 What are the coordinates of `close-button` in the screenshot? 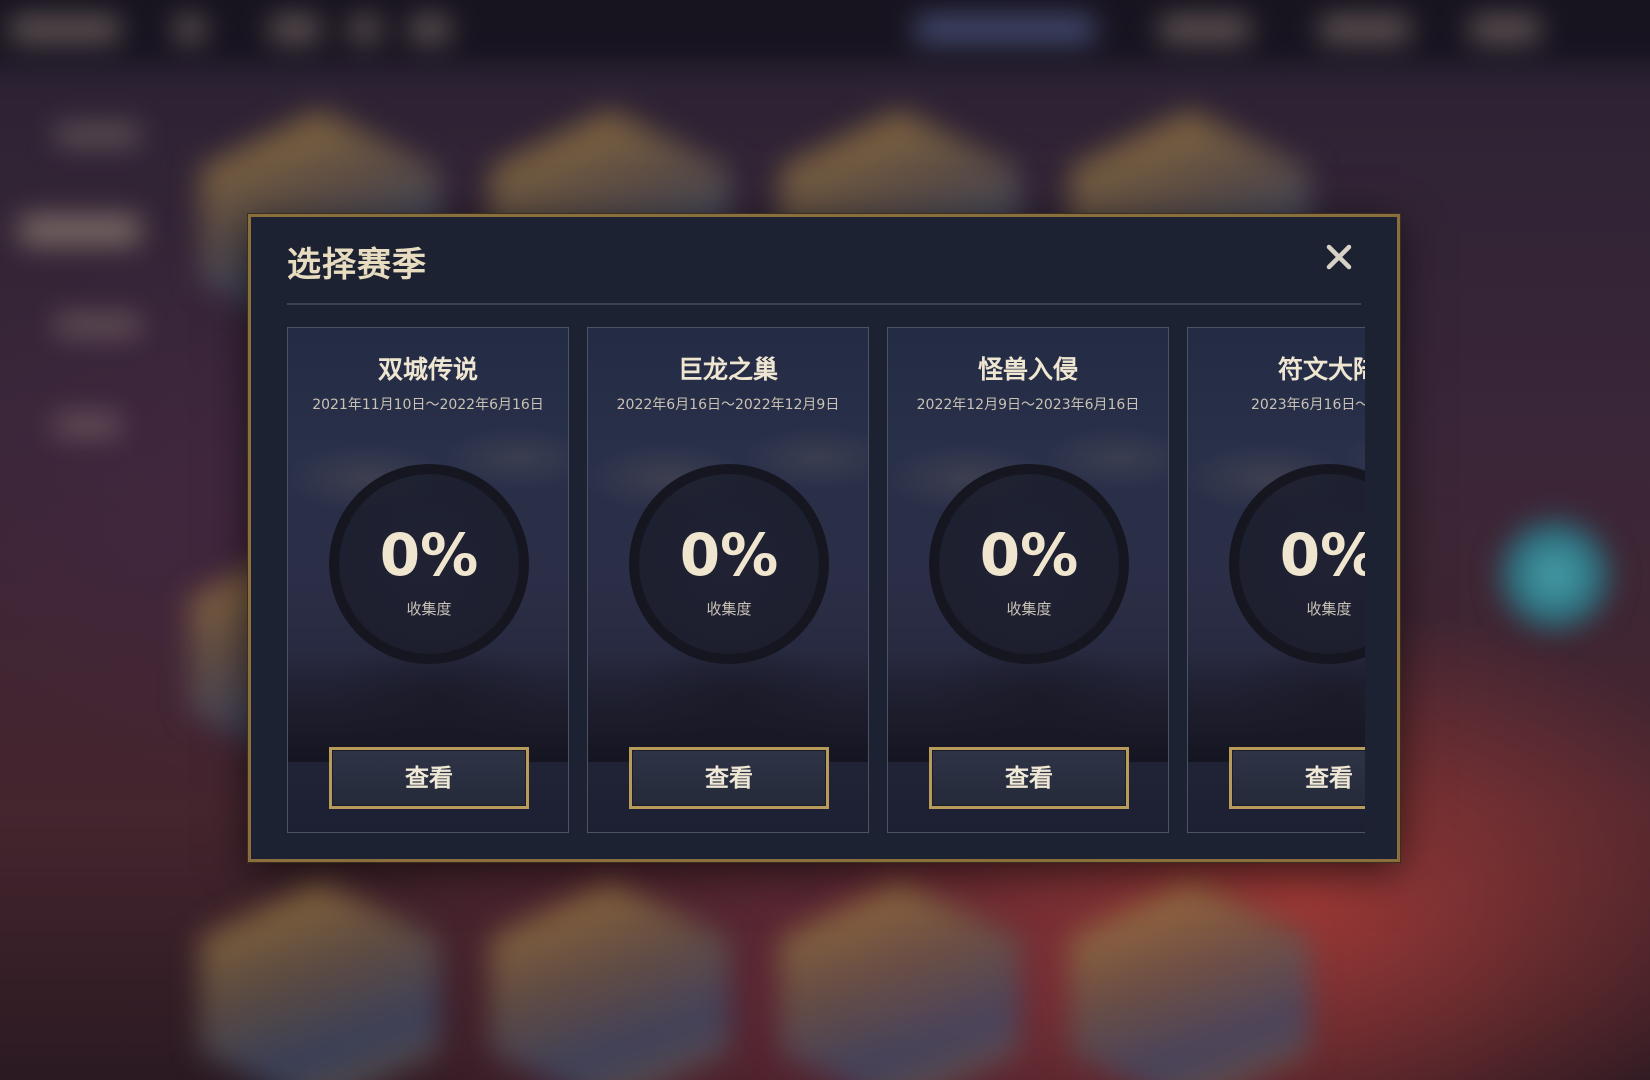 It's located at (1339, 257).